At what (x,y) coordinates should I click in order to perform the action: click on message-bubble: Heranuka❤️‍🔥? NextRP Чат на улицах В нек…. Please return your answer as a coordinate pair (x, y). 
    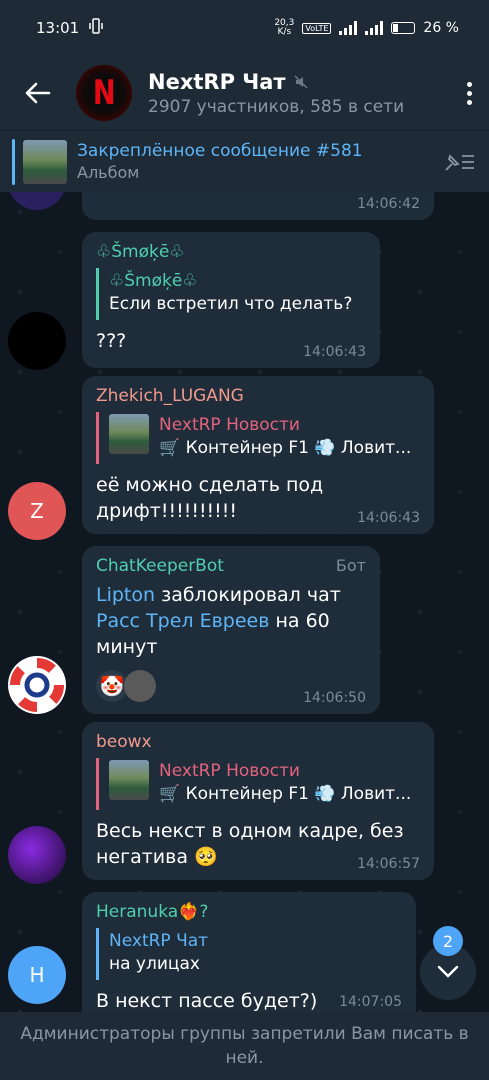
    Looking at the image, I should click on (249, 952).